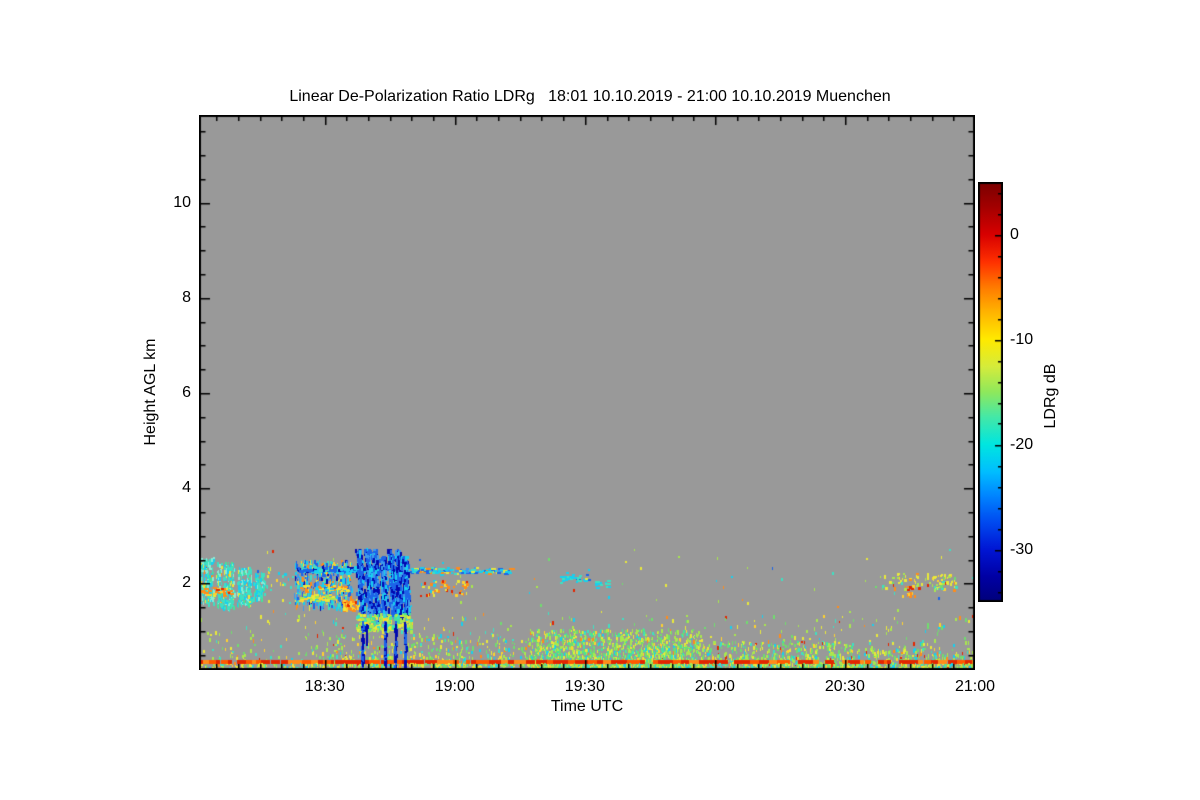 This screenshot has width=1200, height=800. Describe the element at coordinates (1050, 396) in the screenshot. I see `colorbar-title: LDRg dB` at that location.